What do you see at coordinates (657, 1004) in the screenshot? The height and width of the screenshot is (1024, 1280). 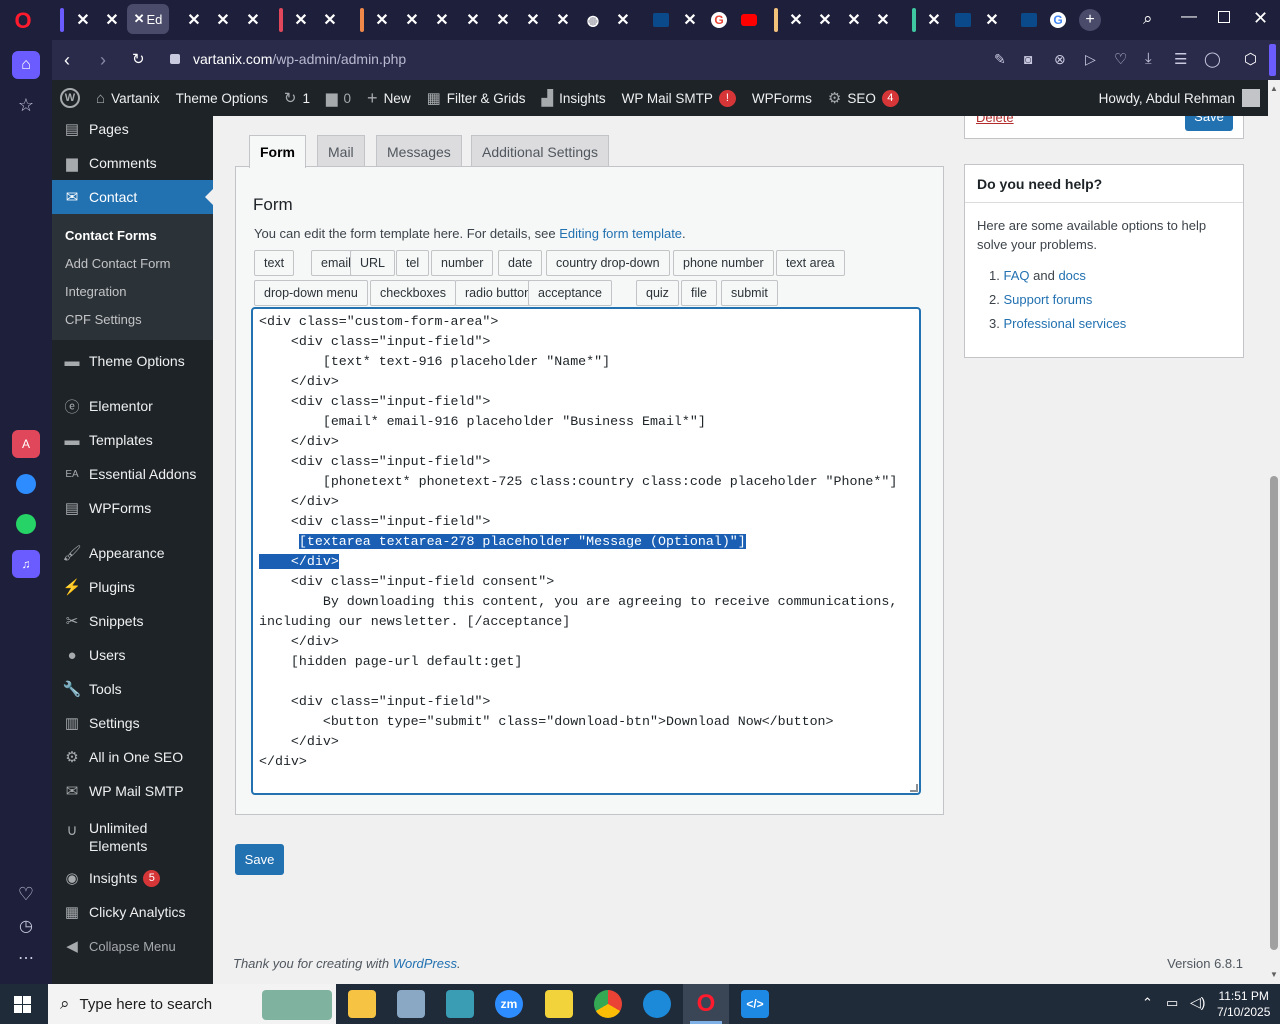 I see `edge-icon` at bounding box center [657, 1004].